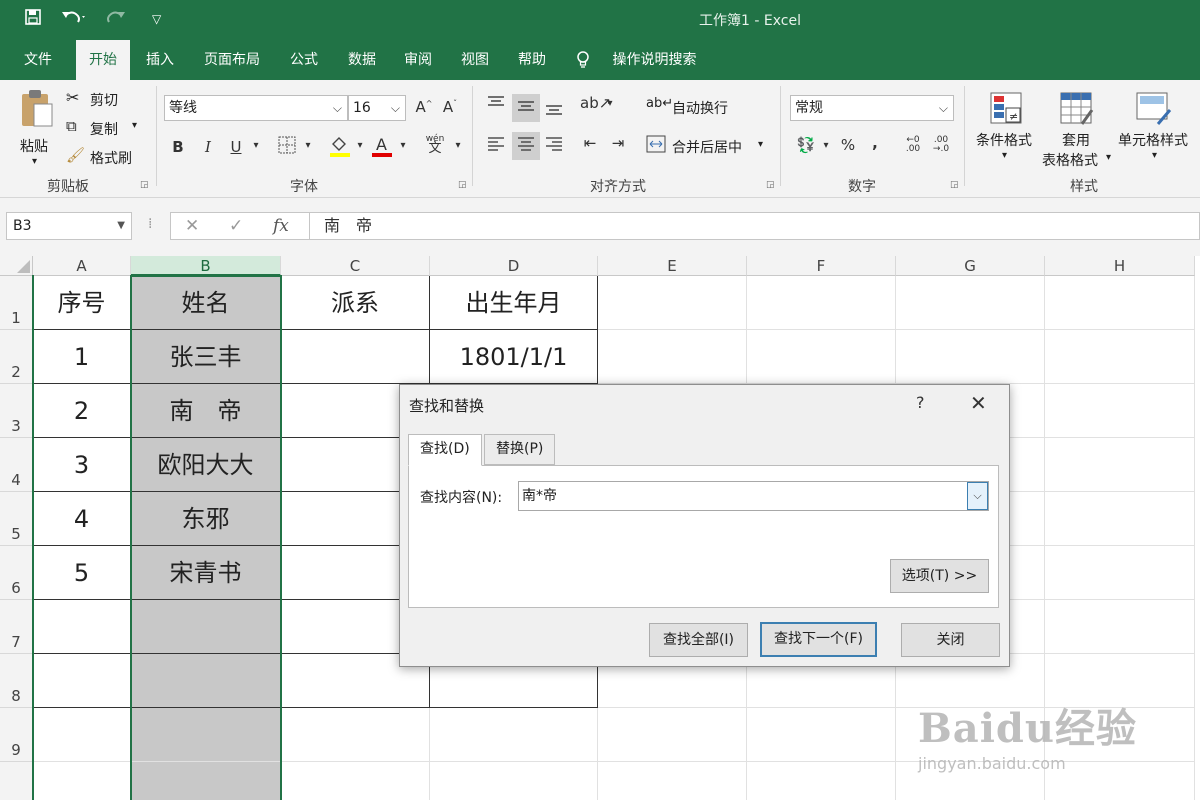 This screenshot has width=1200, height=800. What do you see at coordinates (954, 185) in the screenshot?
I see `number-launcher-icon: ◲` at bounding box center [954, 185].